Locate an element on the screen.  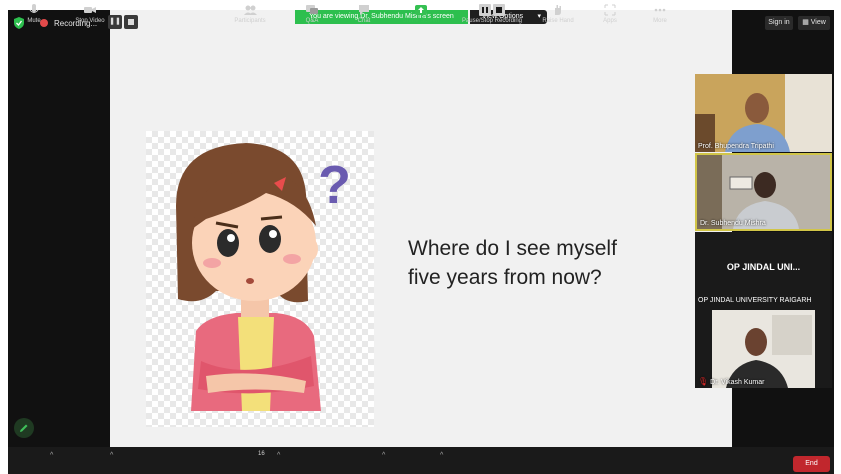
participants-button: Participants is located at coordinates (250, 13).